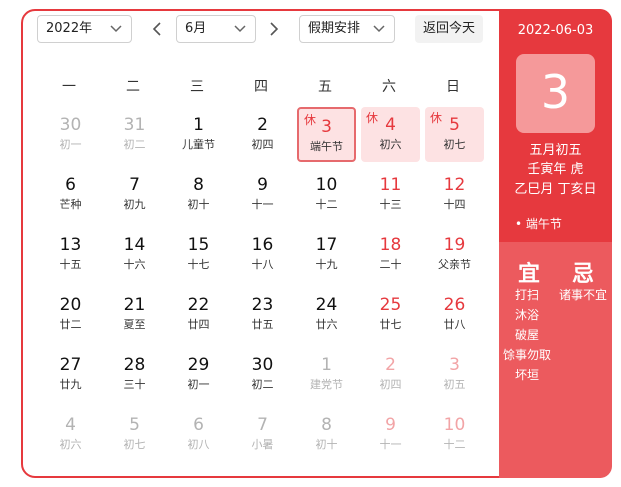 The width and height of the screenshot is (621, 487). What do you see at coordinates (334, 28) in the screenshot?
I see `holiday-select-value: 假期安排` at bounding box center [334, 28].